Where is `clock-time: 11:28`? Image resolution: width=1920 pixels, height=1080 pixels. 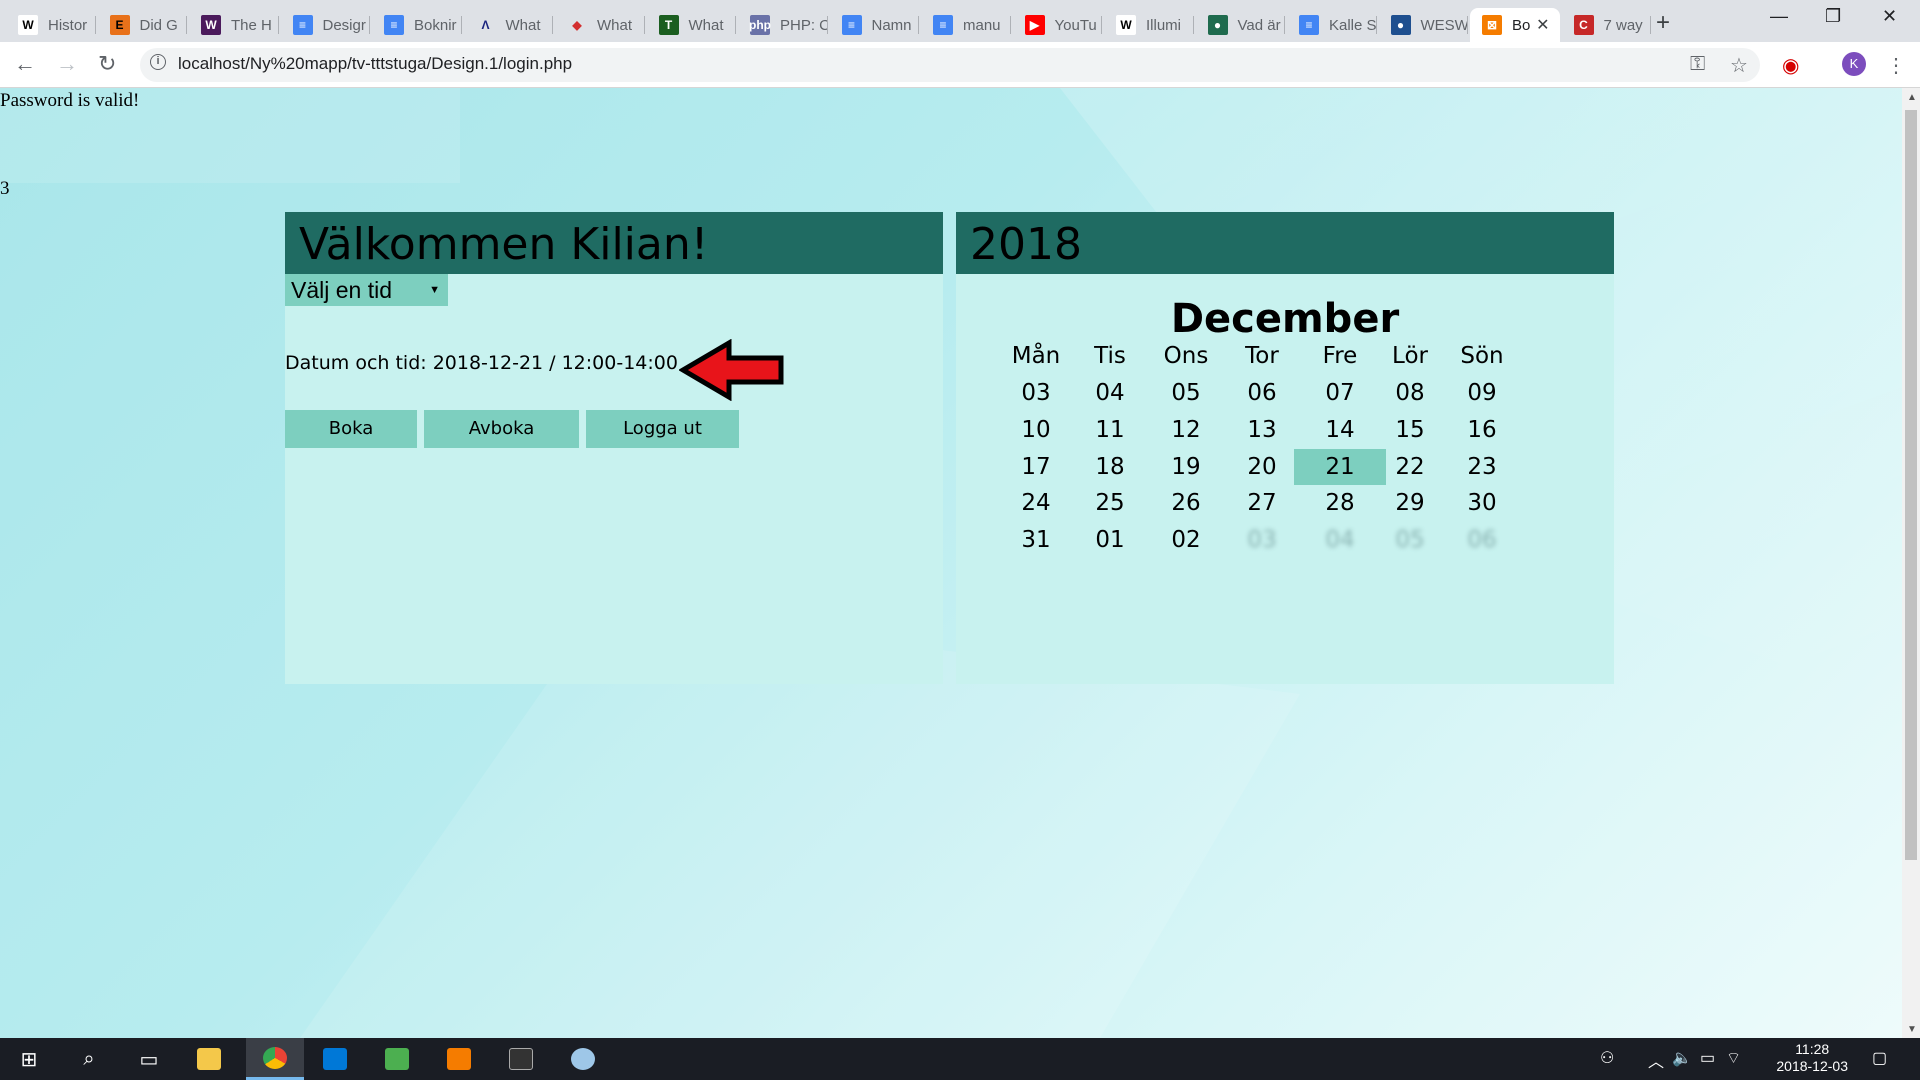
clock-time: 11:28 is located at coordinates (1812, 1049).